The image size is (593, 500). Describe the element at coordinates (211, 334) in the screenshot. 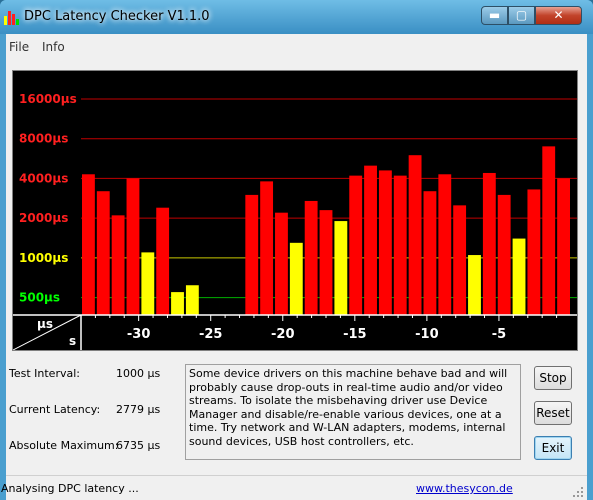

I see `x-tick-label: -25` at that location.